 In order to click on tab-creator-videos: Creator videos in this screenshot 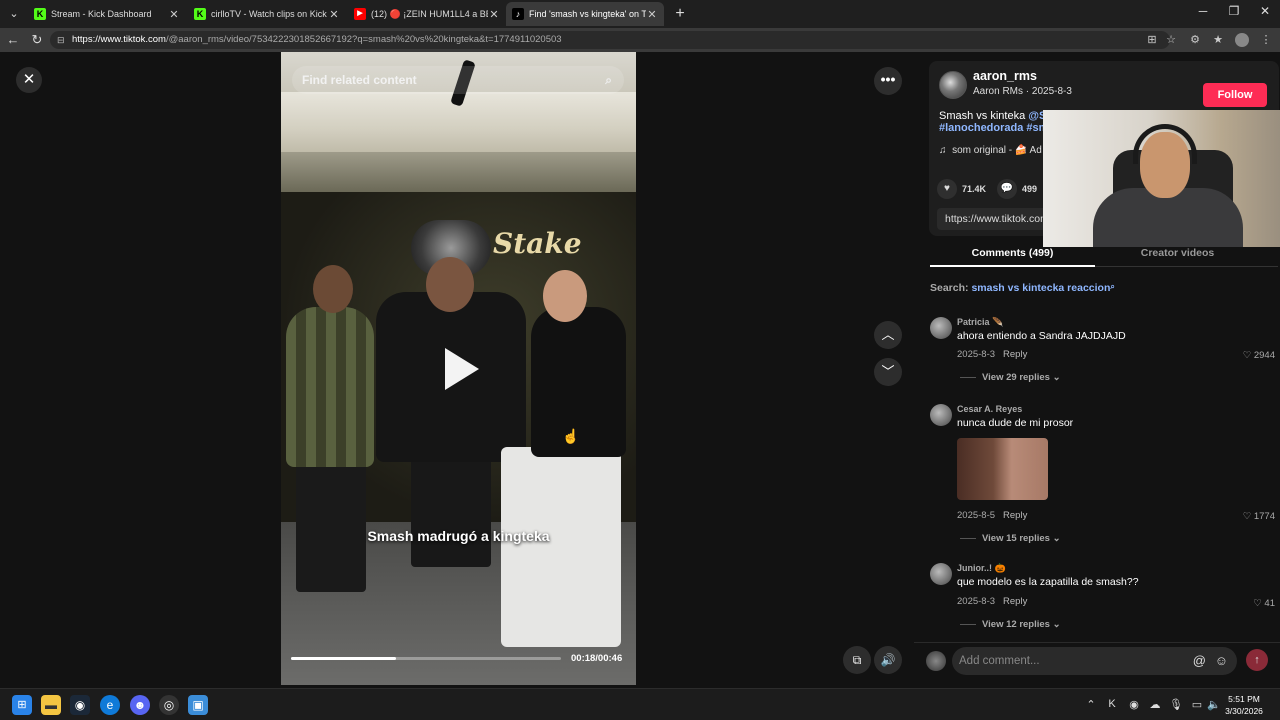, I will do `click(1177, 253)`.